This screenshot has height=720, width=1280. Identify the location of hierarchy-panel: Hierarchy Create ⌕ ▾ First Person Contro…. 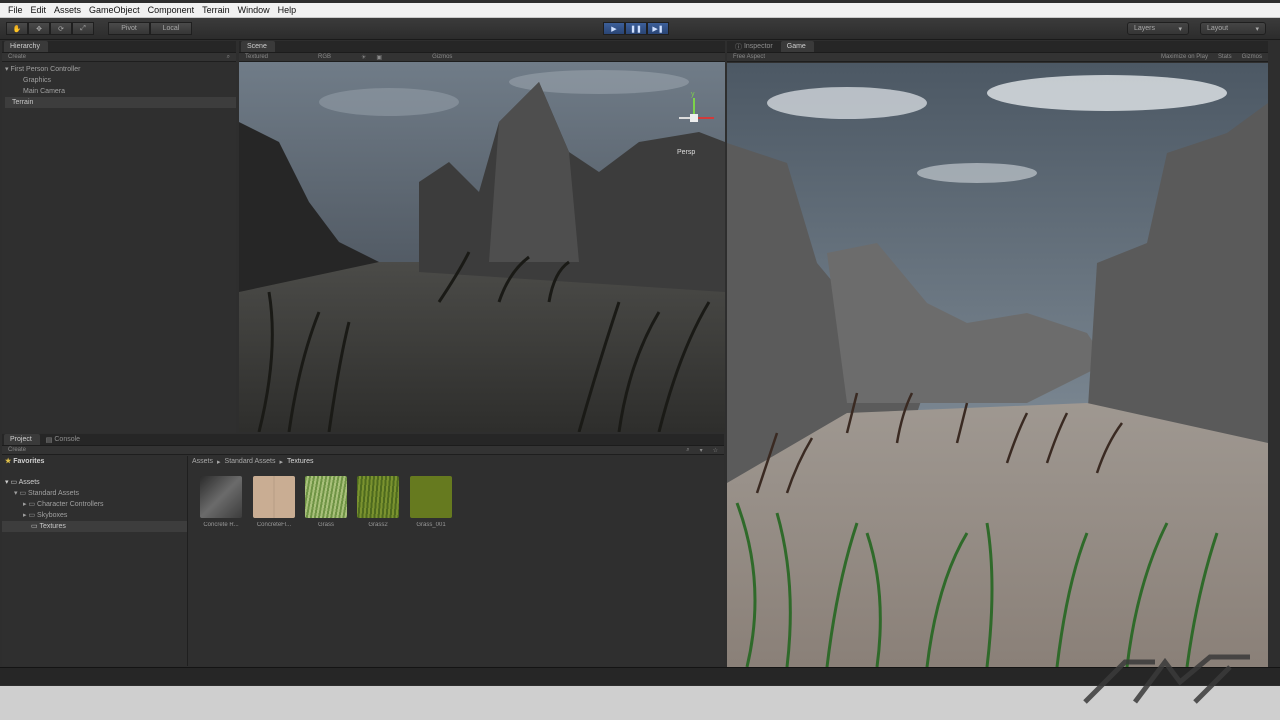
(119, 237).